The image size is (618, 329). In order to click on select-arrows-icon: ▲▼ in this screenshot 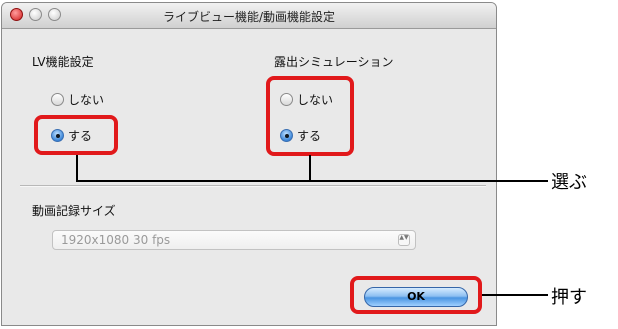, I will do `click(404, 240)`.